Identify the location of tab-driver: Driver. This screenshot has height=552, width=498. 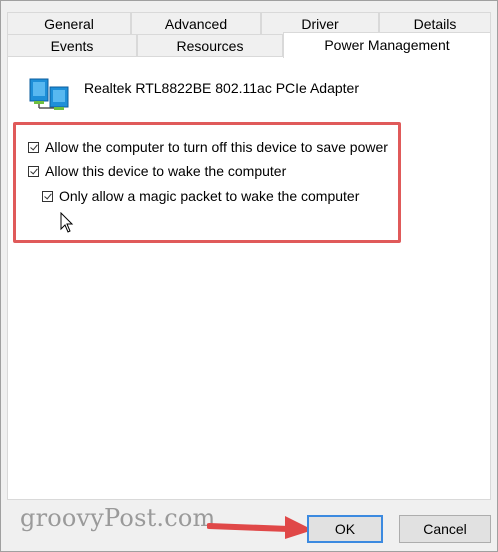
(320, 23).